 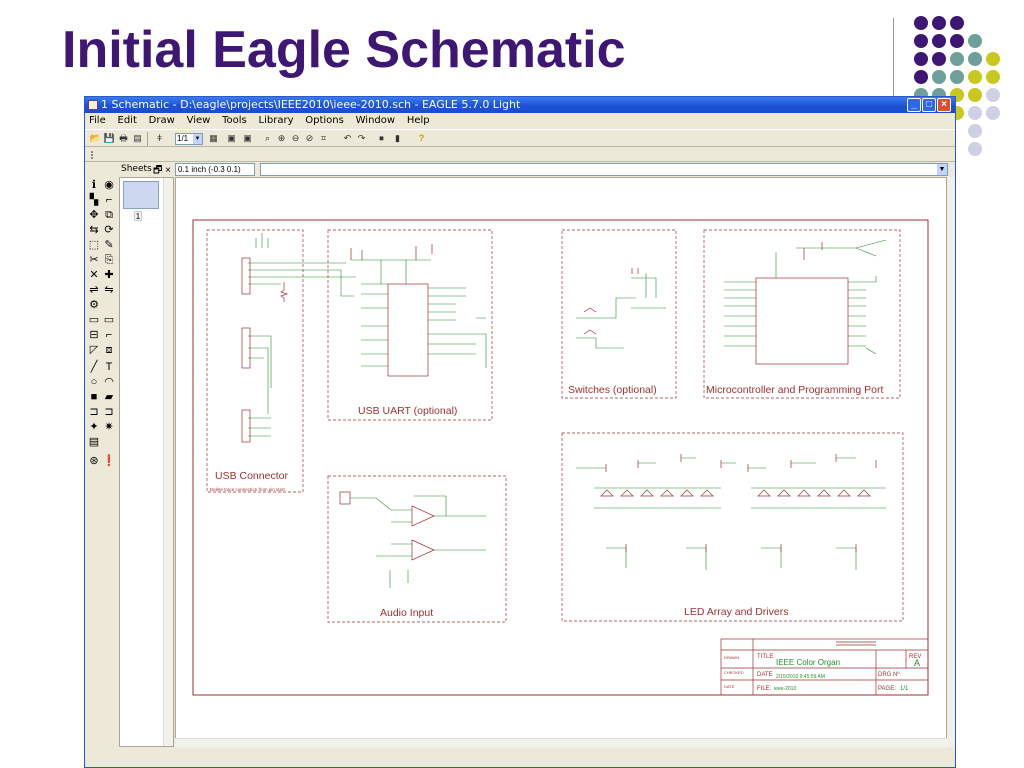 I want to click on title-block, so click(x=824, y=667).